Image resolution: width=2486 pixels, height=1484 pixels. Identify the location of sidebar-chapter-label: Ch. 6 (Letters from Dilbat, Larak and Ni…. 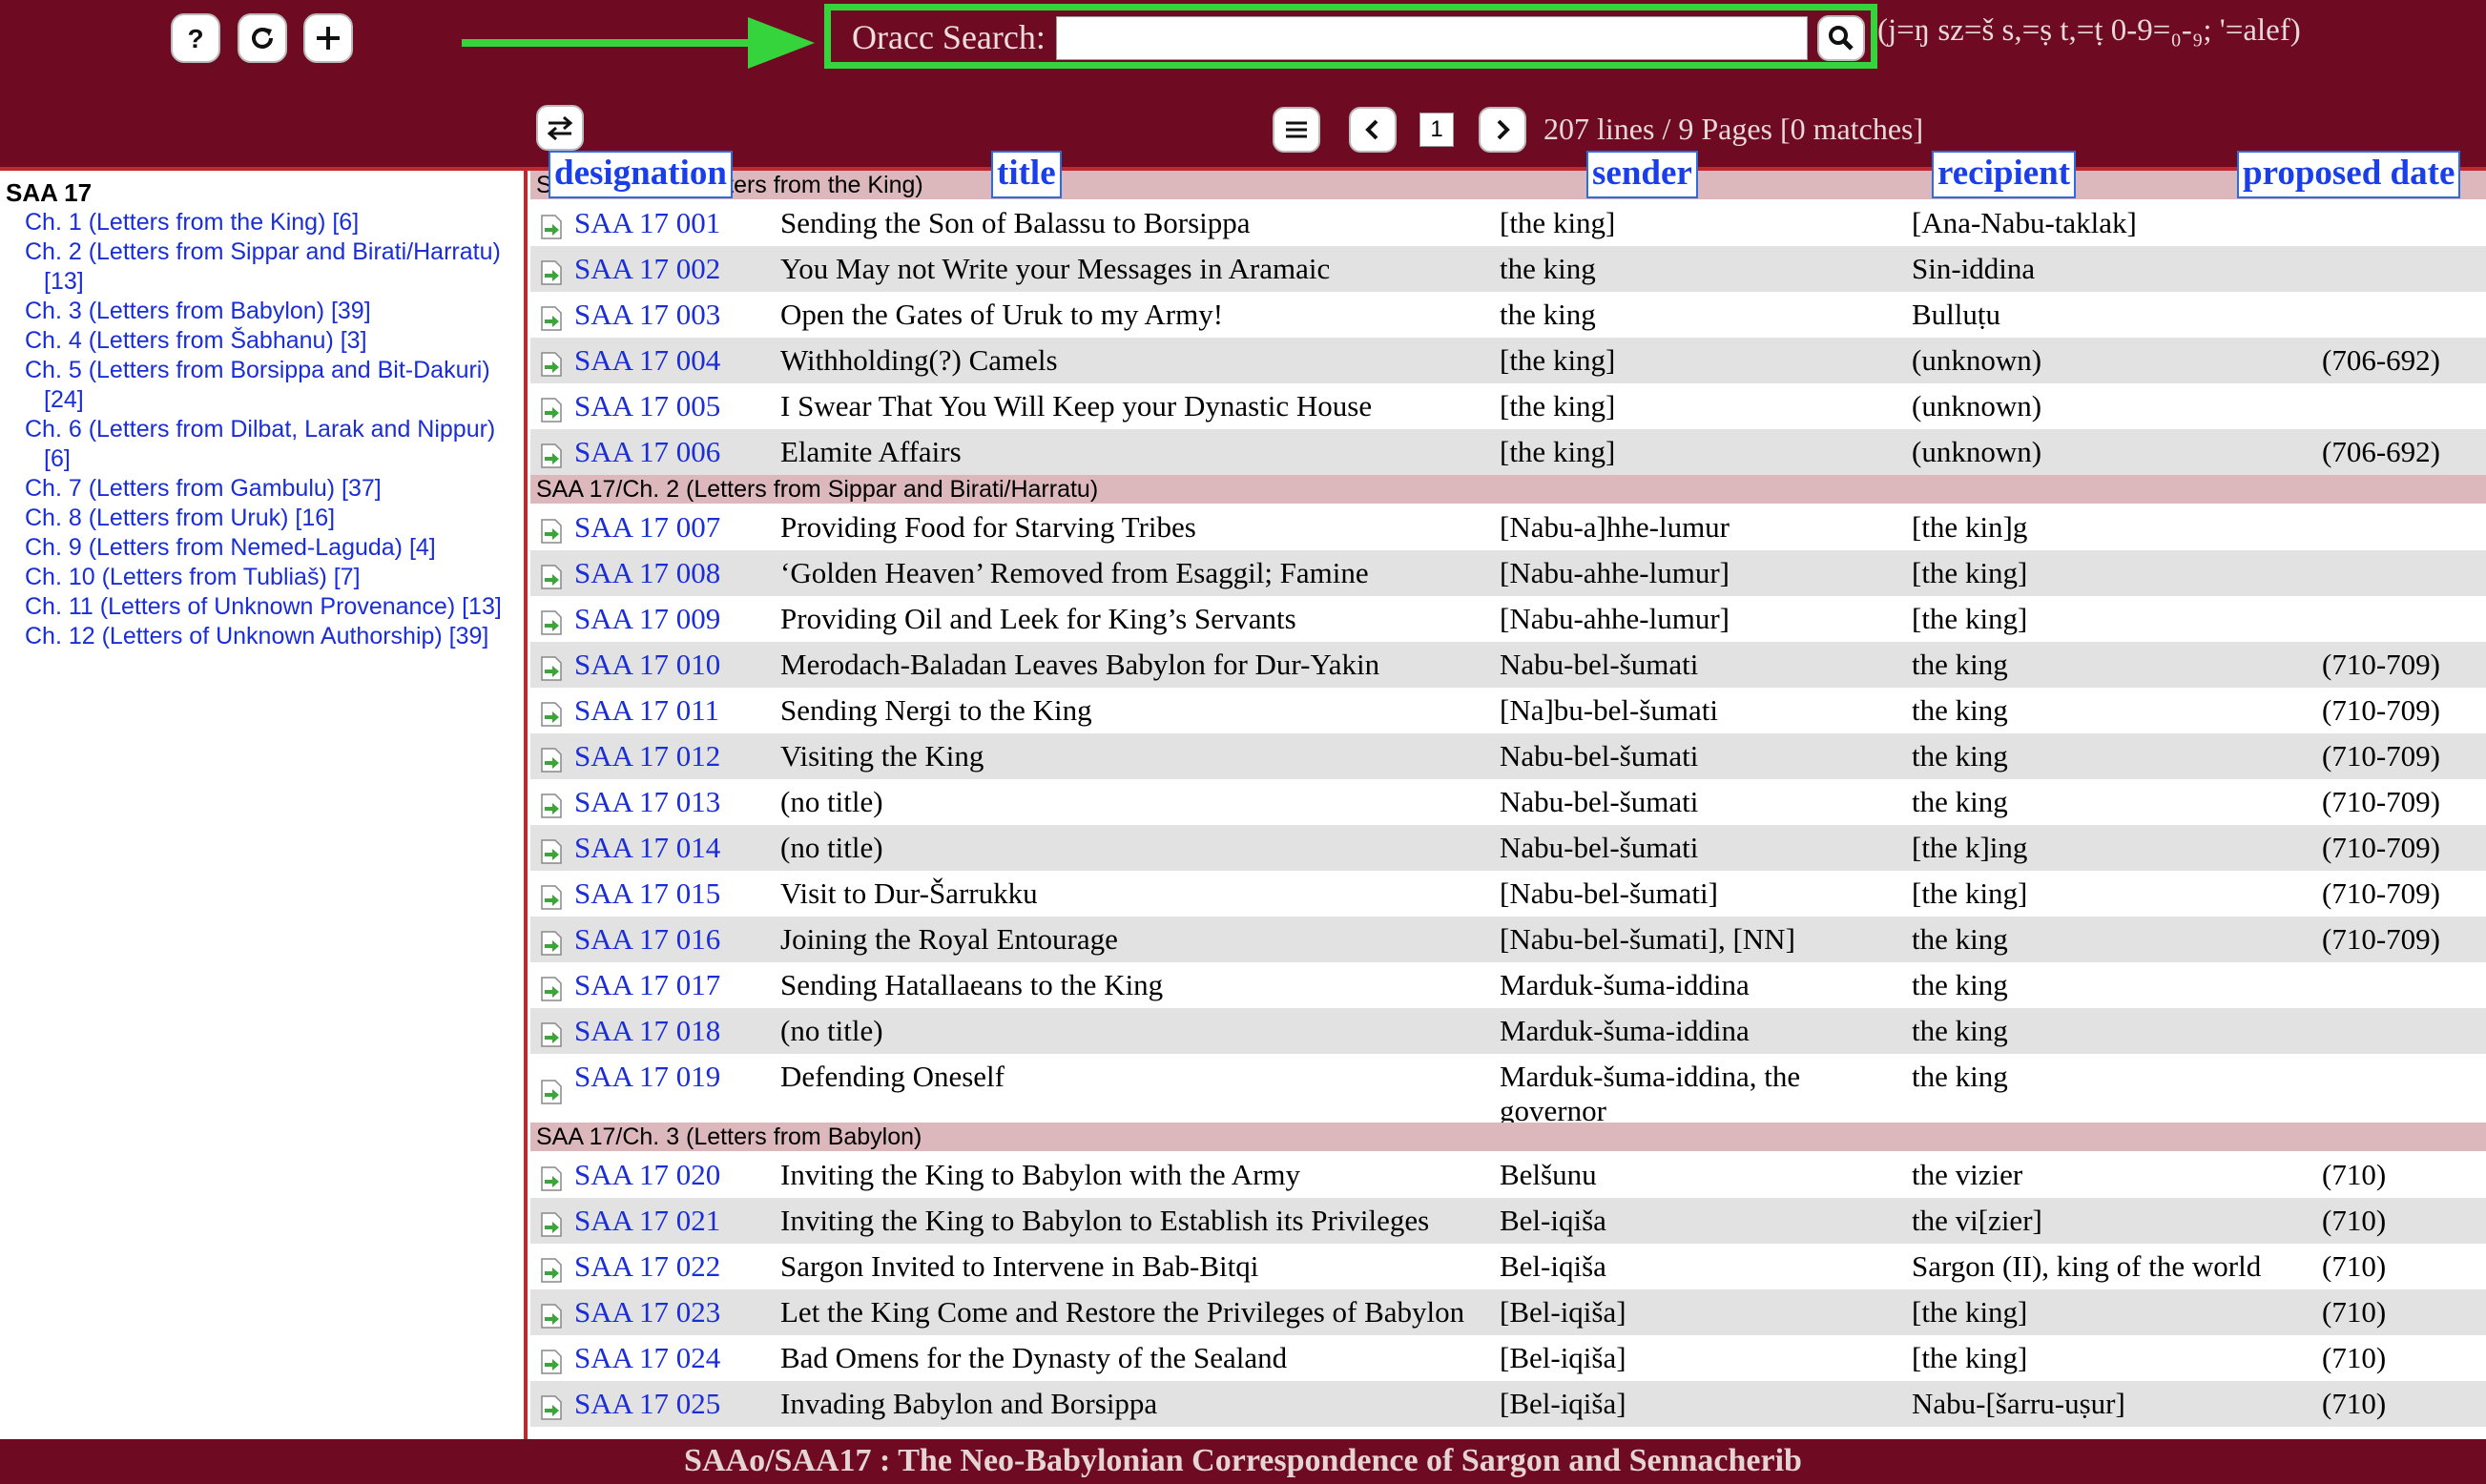
(261, 429).